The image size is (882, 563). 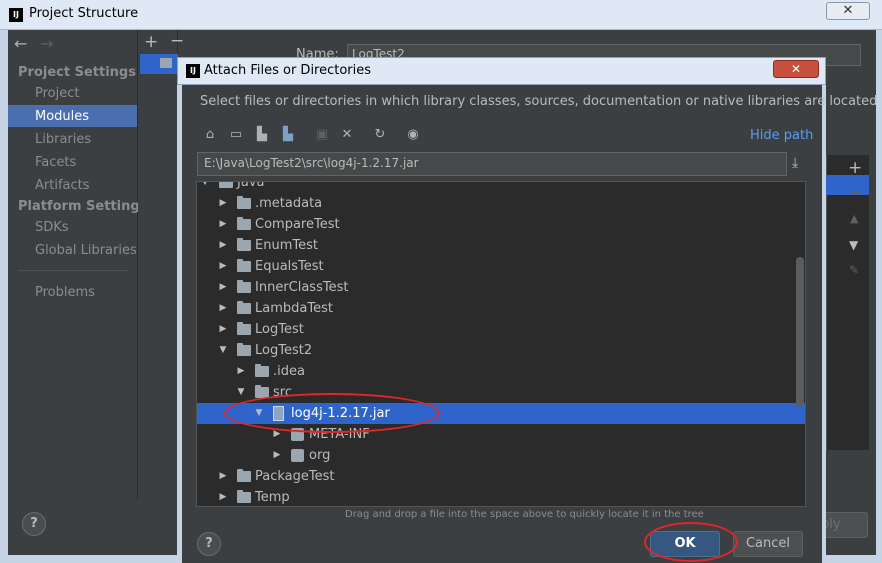 I want to click on tree-row: ▶ CompareTest, so click(x=497, y=224).